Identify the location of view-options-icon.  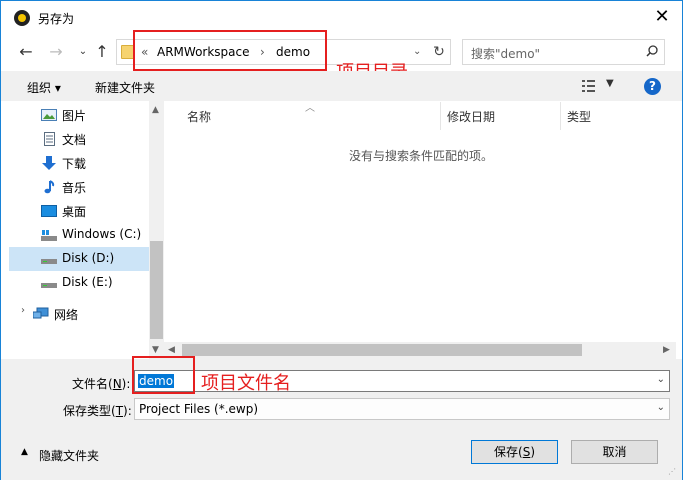
(590, 86).